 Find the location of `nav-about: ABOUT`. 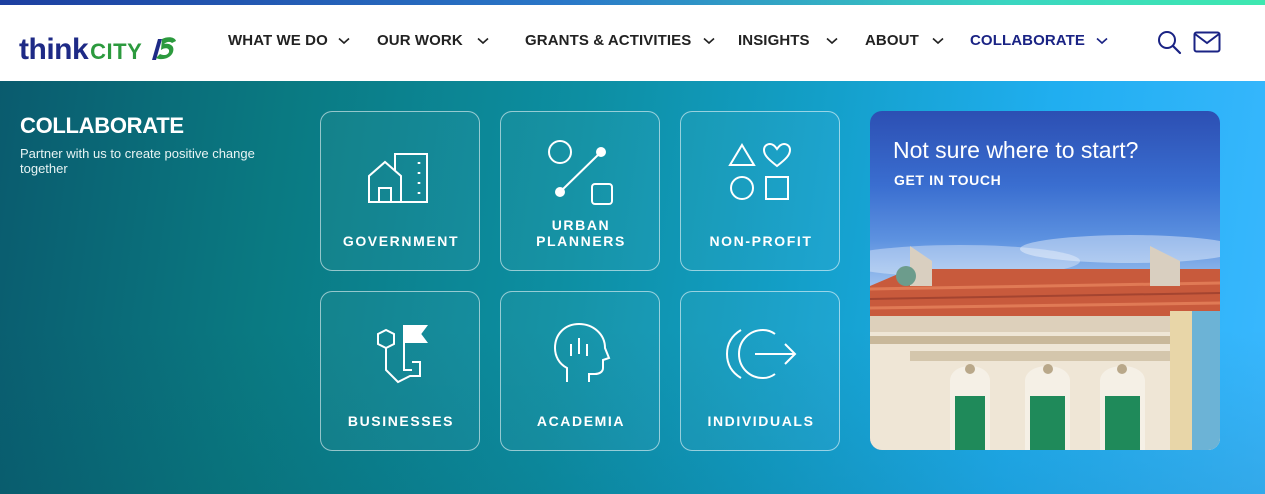

nav-about: ABOUT is located at coordinates (904, 40).